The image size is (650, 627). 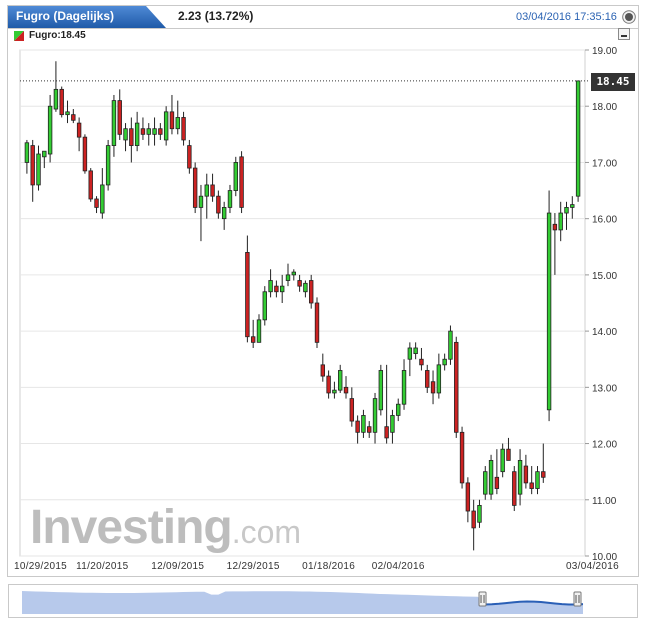 I want to click on y-tick-label: 16.00, so click(x=604, y=220).